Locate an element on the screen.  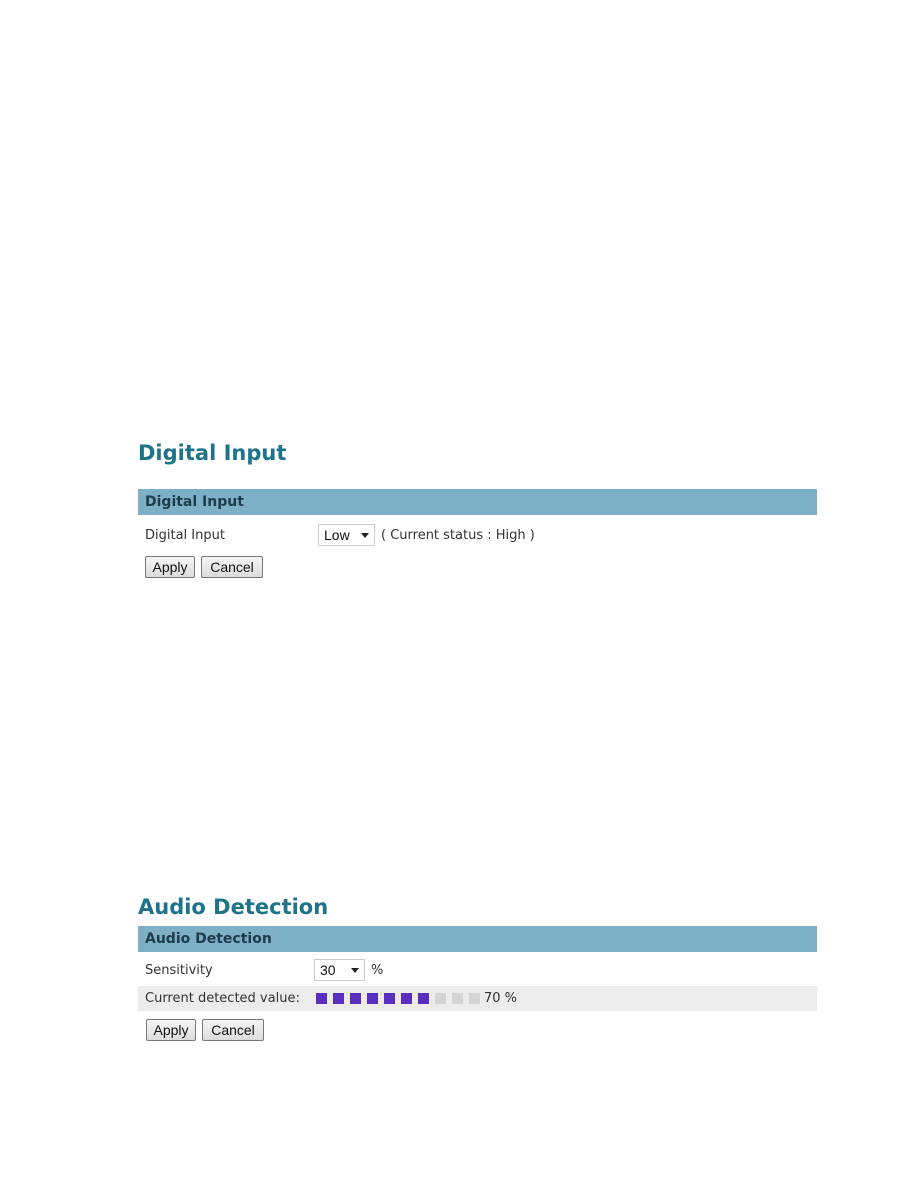
detected-value-label: Current detected value: is located at coordinates (222, 998).